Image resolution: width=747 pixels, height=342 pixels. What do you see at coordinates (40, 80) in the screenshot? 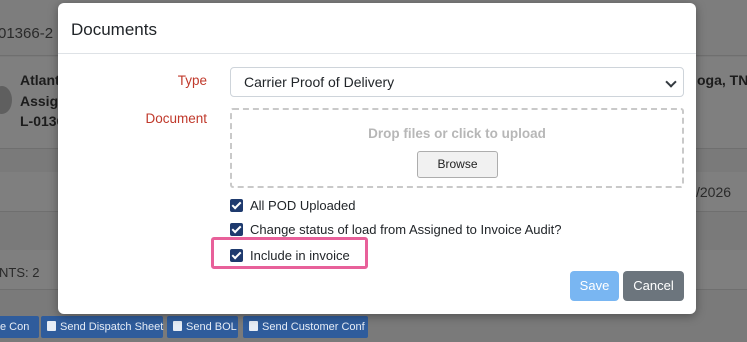
I see `carrier-name: Atlant` at bounding box center [40, 80].